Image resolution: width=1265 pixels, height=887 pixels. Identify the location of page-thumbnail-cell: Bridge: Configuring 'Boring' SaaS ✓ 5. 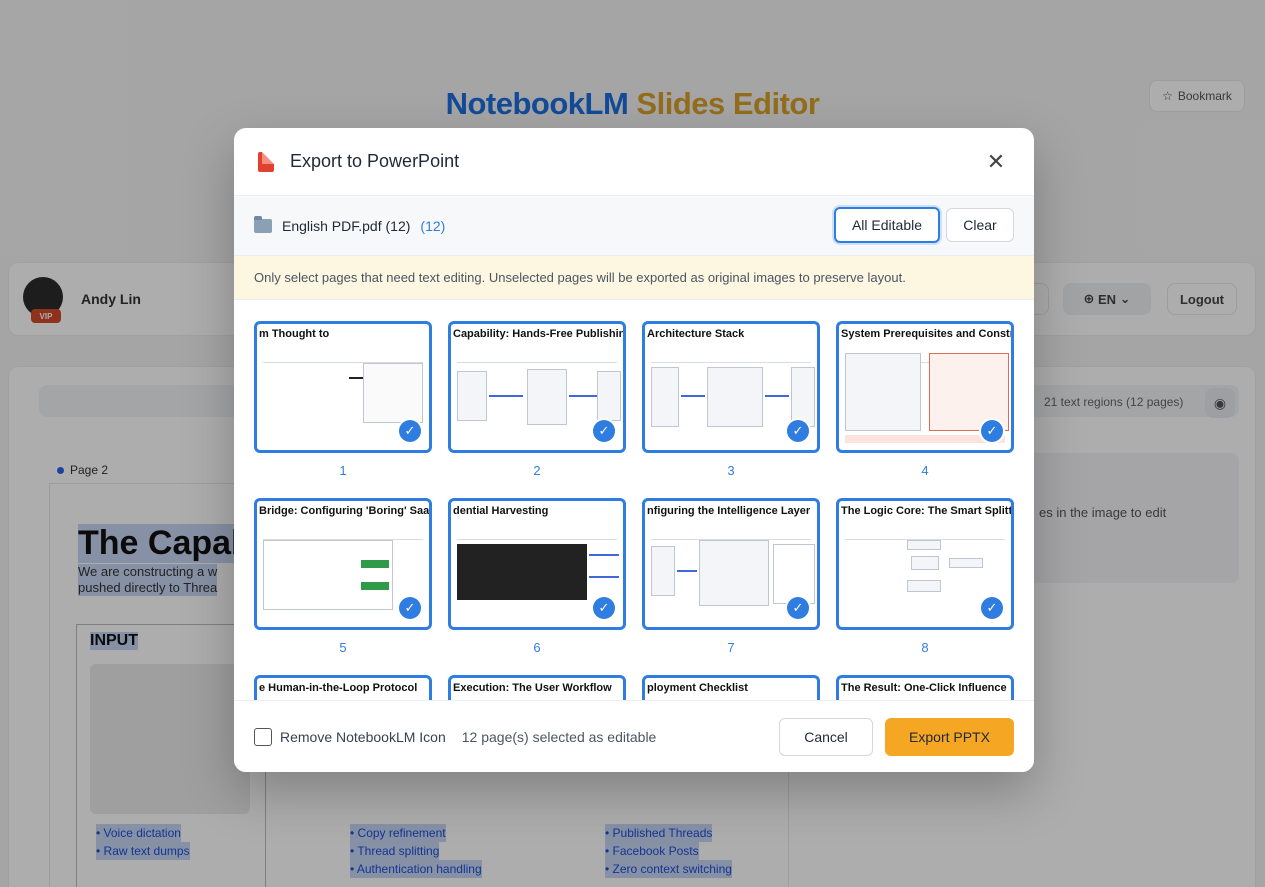
(343, 576).